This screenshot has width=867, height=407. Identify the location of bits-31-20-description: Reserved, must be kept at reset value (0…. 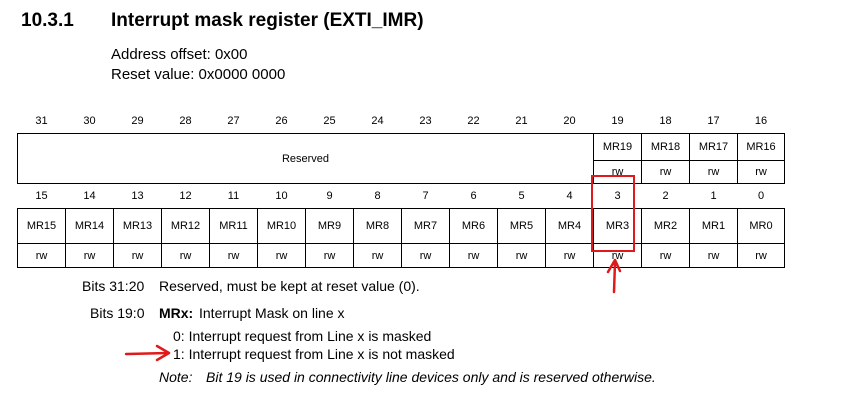
(289, 286).